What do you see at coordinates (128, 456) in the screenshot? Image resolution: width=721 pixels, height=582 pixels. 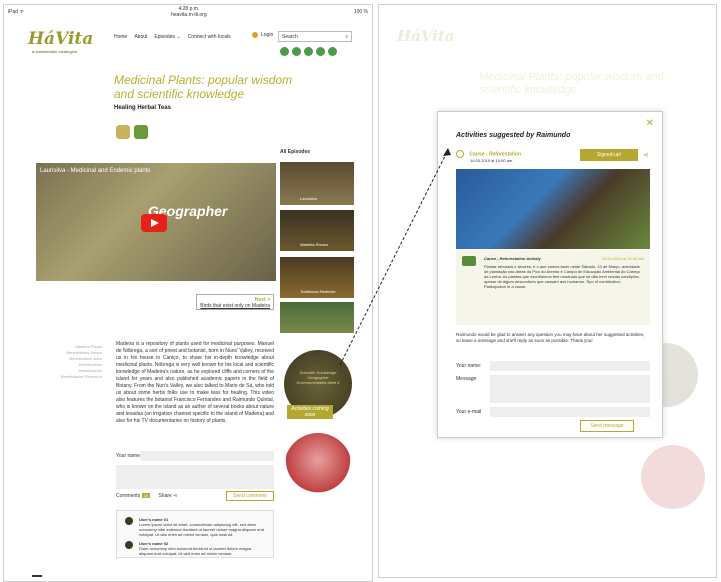 I see `your-name-label: Your name` at bounding box center [128, 456].